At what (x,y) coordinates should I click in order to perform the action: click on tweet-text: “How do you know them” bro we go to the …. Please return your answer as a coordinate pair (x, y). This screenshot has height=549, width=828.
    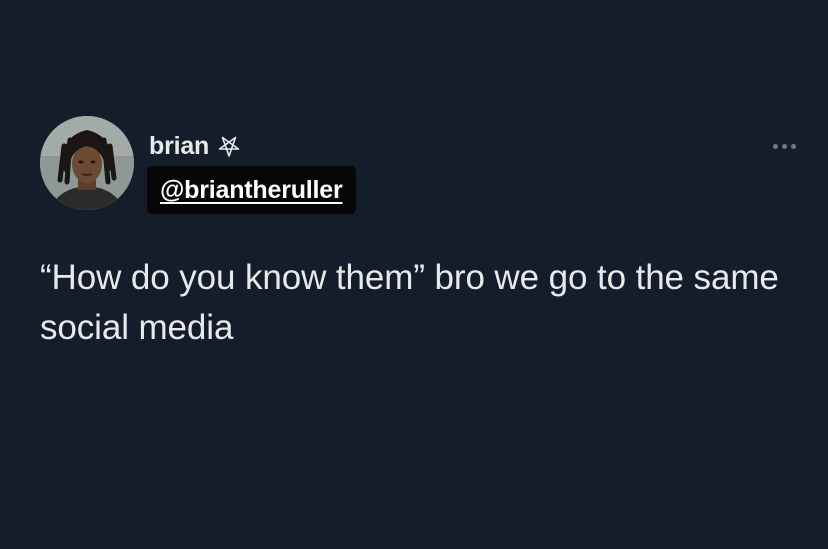
    Looking at the image, I should click on (409, 302).